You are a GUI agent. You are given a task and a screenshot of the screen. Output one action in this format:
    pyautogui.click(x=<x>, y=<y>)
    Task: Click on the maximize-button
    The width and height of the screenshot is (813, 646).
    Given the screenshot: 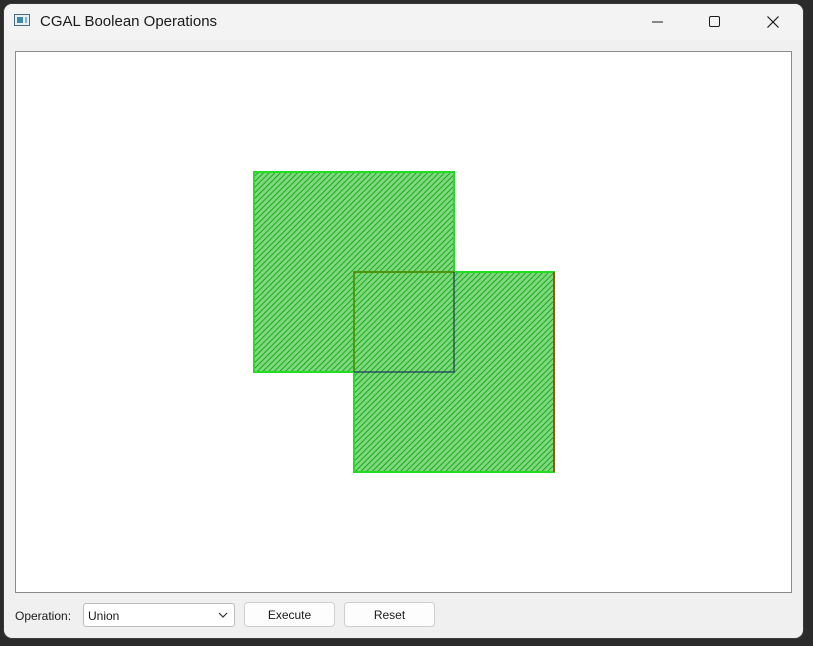 What is the action you would take?
    pyautogui.click(x=715, y=22)
    